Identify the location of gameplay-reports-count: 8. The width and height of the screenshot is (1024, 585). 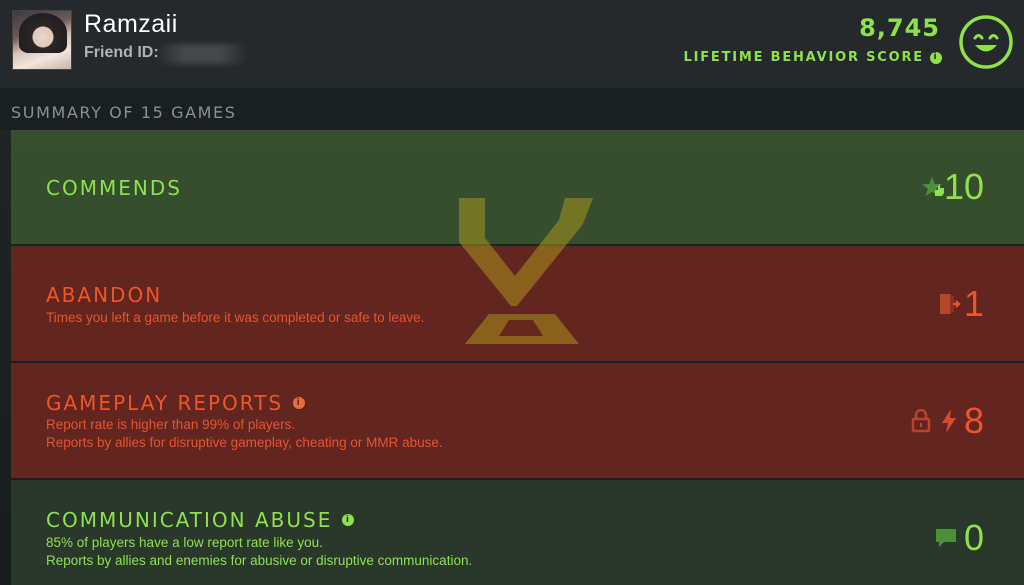
(973, 420).